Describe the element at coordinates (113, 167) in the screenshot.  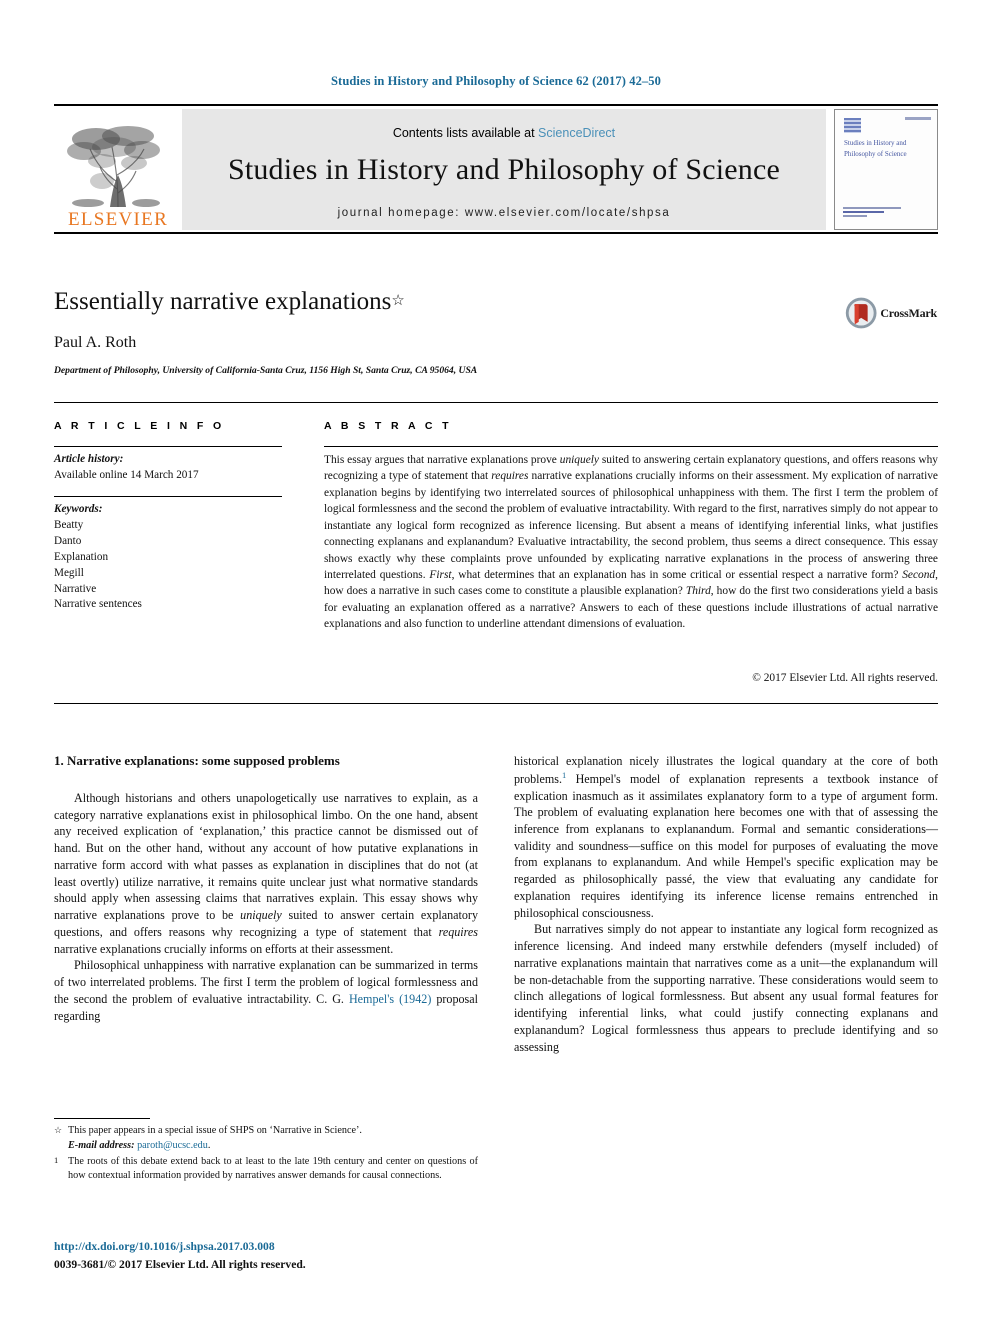
I see `elsevier-tree-icon` at that location.